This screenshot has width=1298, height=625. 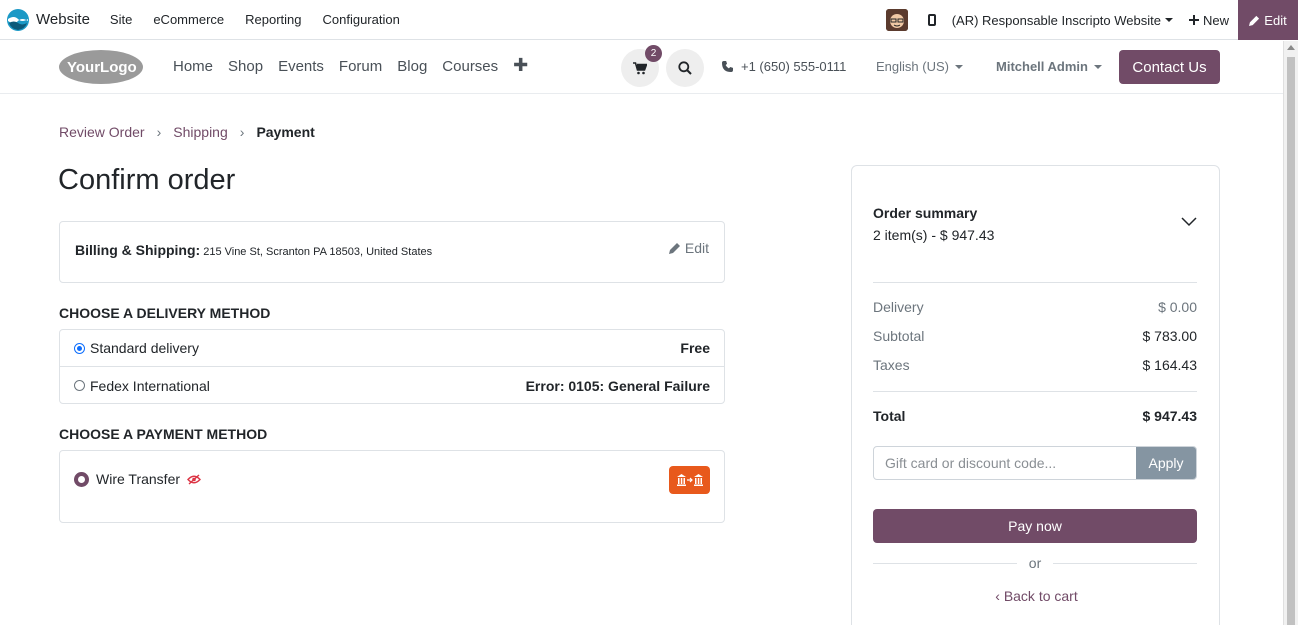 I want to click on website-app-icon, so click(x=18, y=20).